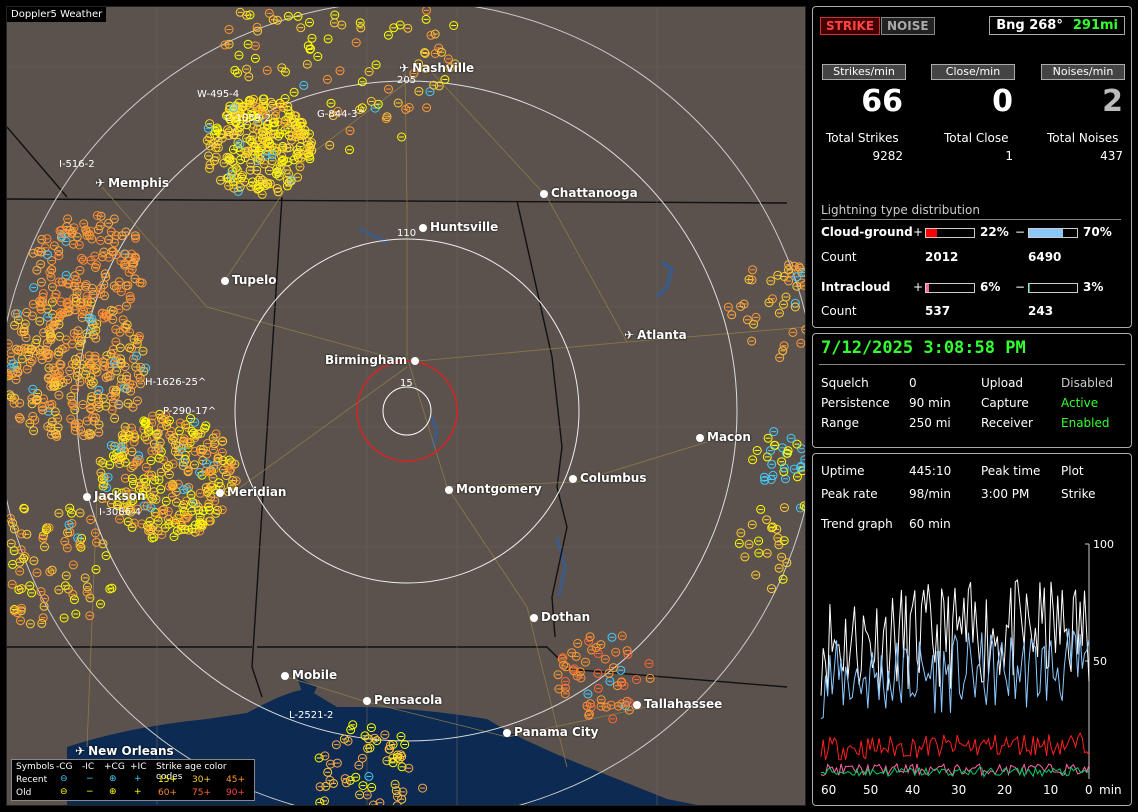 The height and width of the screenshot is (812, 1138). Describe the element at coordinates (857, 524) in the screenshot. I see `trend-graph-label: Trend graph` at that location.